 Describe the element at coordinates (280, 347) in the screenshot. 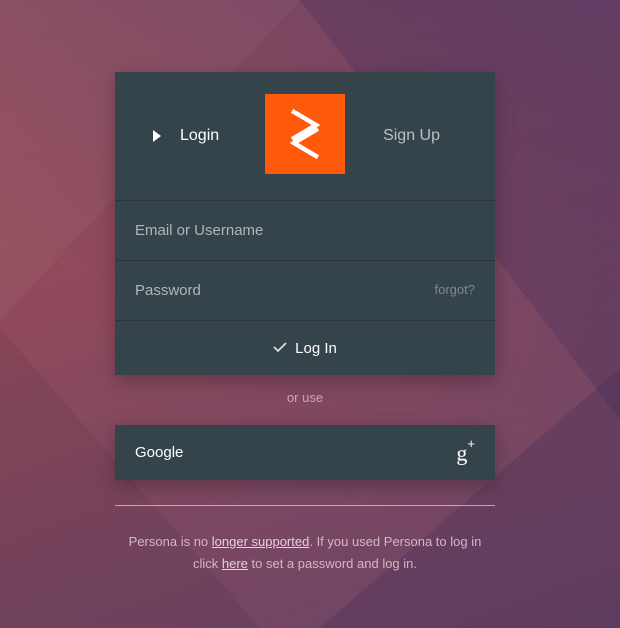

I see `check-icon` at that location.